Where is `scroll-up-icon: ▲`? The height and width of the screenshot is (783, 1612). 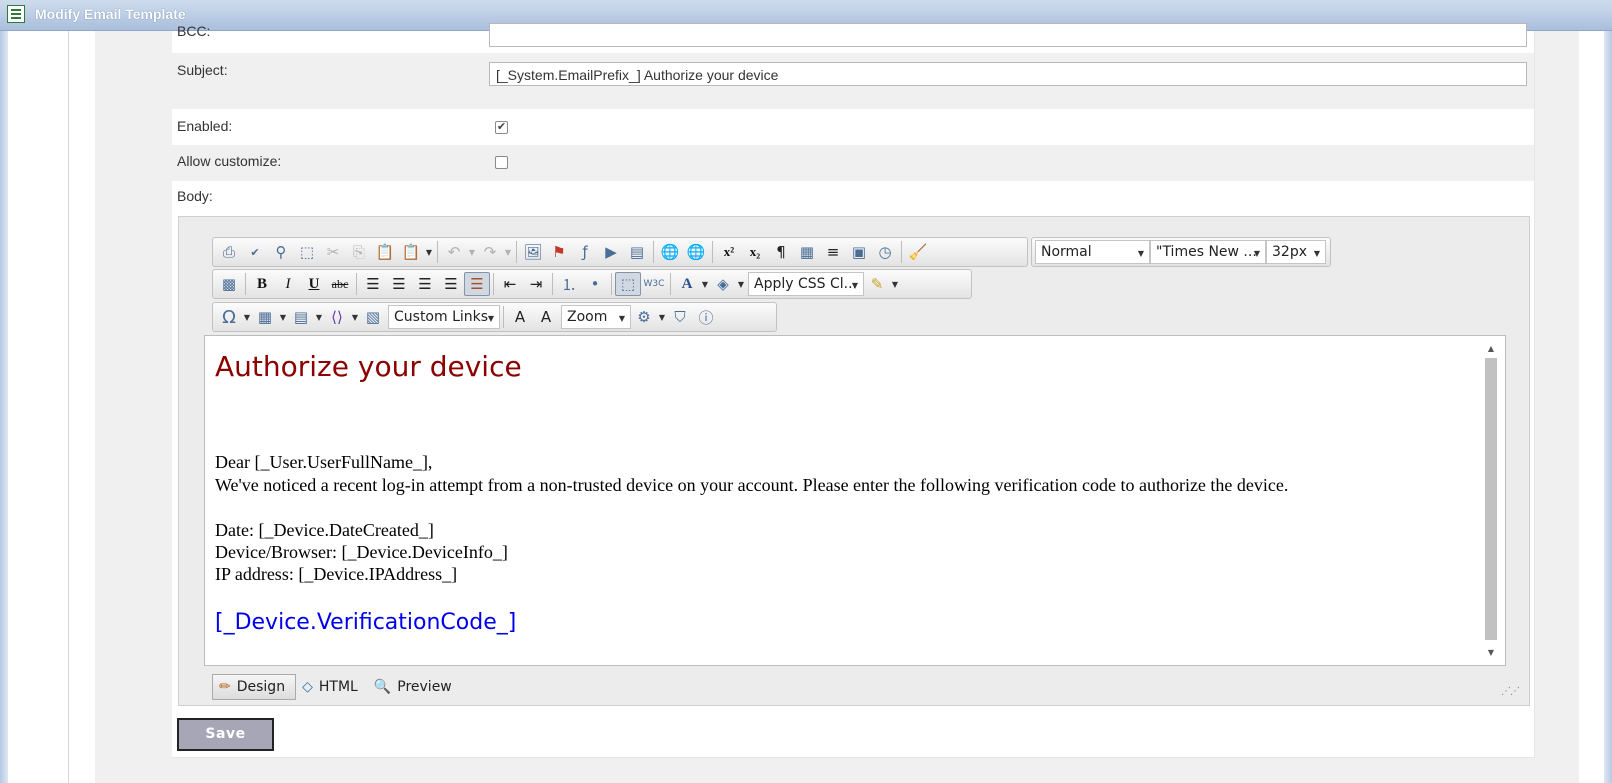 scroll-up-icon: ▲ is located at coordinates (1491, 348).